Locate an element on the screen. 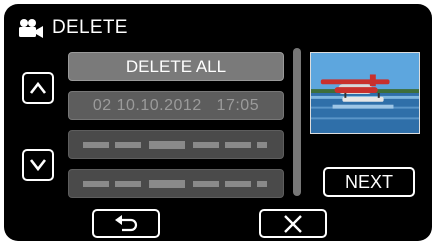 Image resolution: width=436 pixels, height=245 pixels. back-button is located at coordinates (126, 223).